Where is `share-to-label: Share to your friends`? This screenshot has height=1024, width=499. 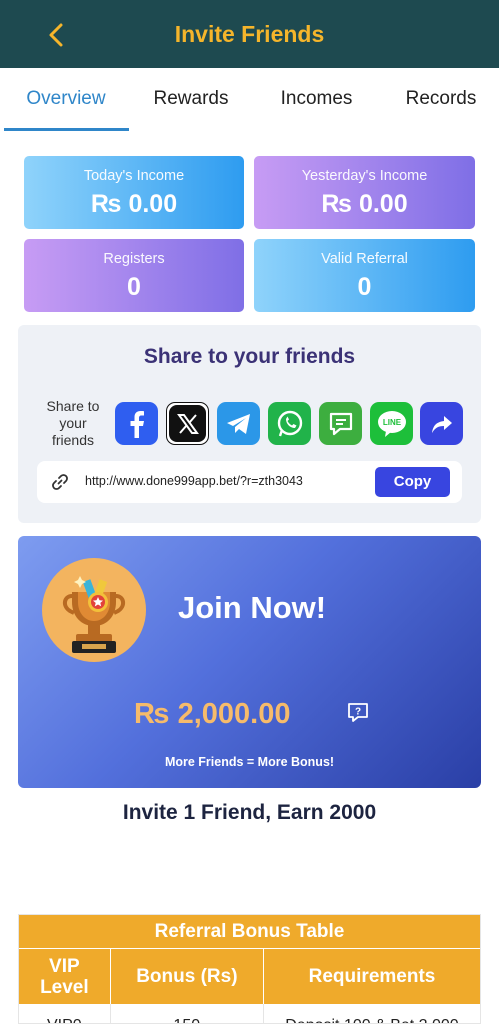 share-to-label: Share to your friends is located at coordinates (73, 423).